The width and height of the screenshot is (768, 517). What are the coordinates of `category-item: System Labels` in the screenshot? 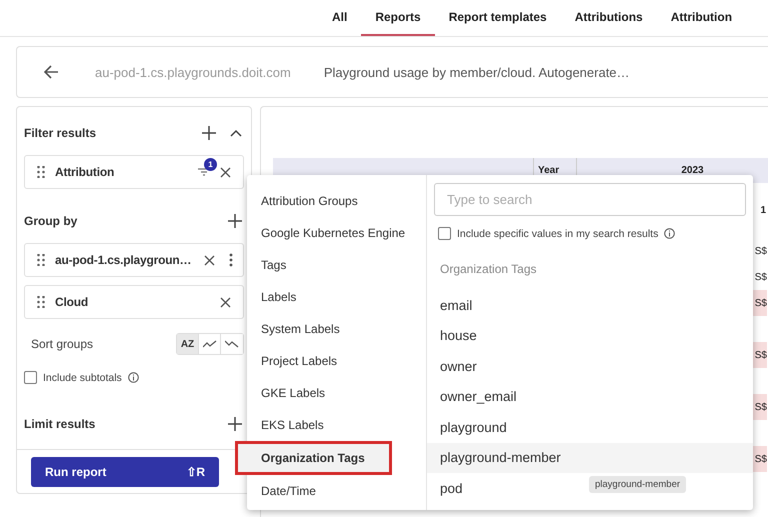 It's located at (336, 329).